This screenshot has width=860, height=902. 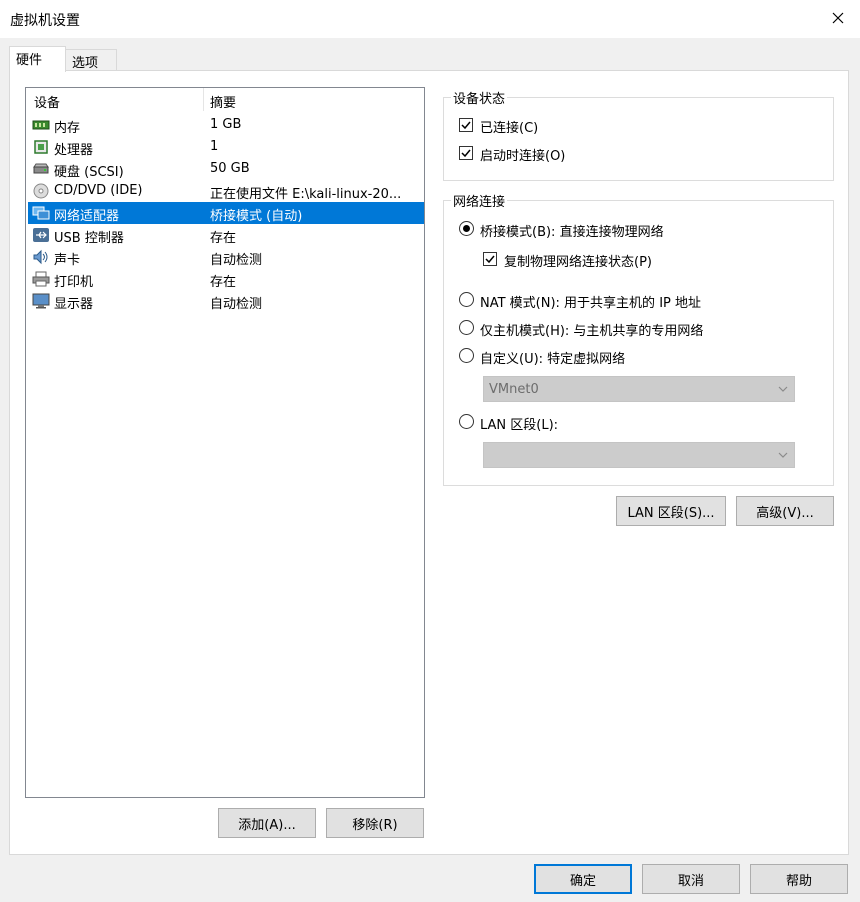 I want to click on device-summary: 1, so click(x=214, y=146).